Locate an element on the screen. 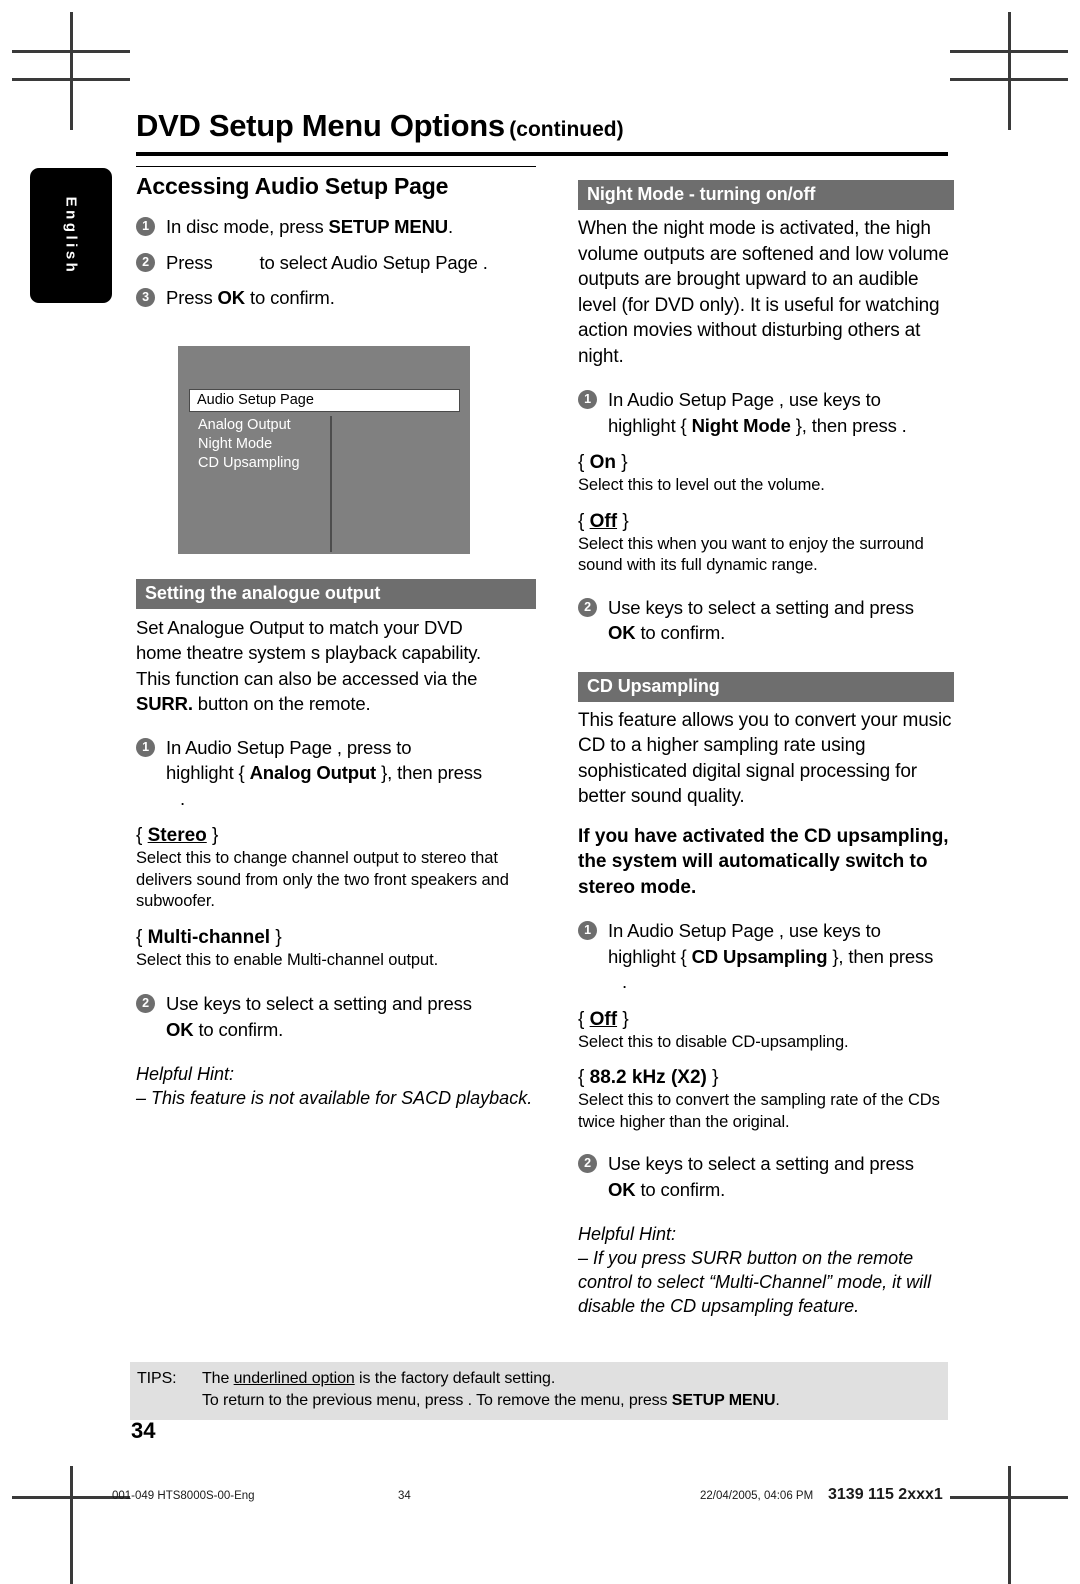  cd-step2-line2: to confirm. is located at coordinates (680, 1189).